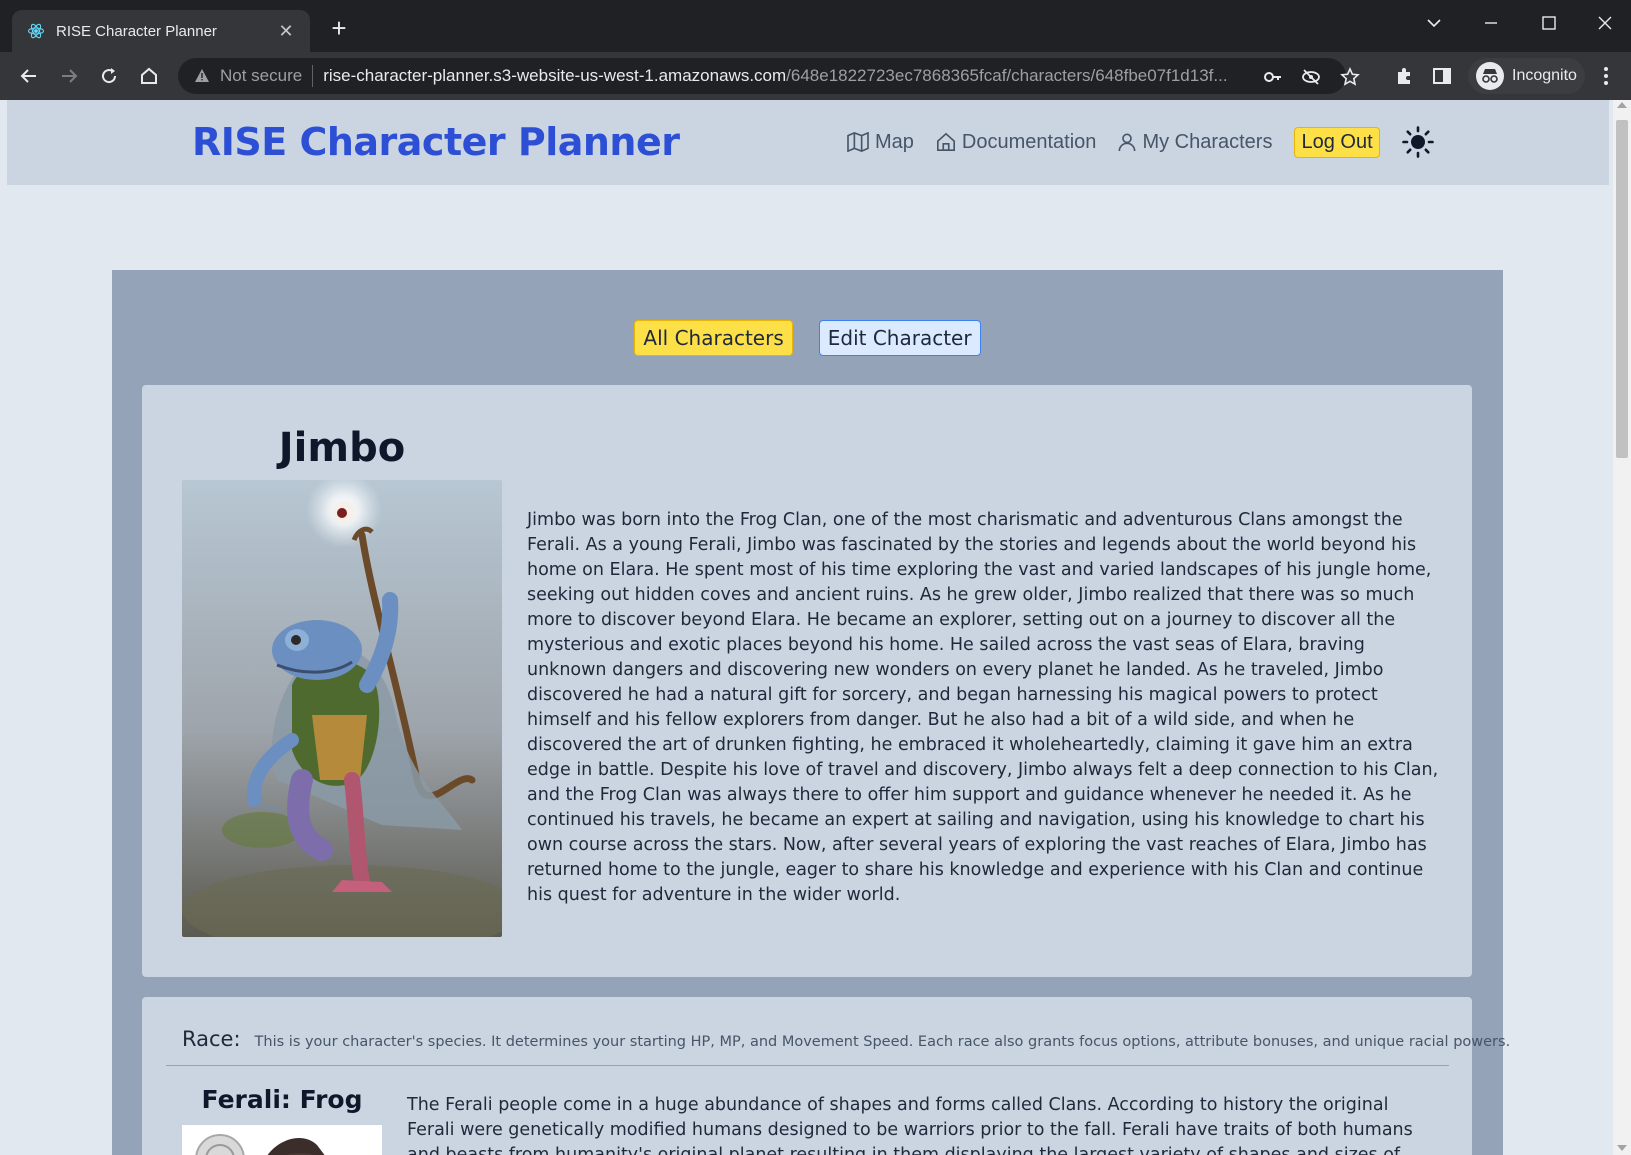 This screenshot has width=1631, height=1155. What do you see at coordinates (29, 76) in the screenshot?
I see `back-icon` at bounding box center [29, 76].